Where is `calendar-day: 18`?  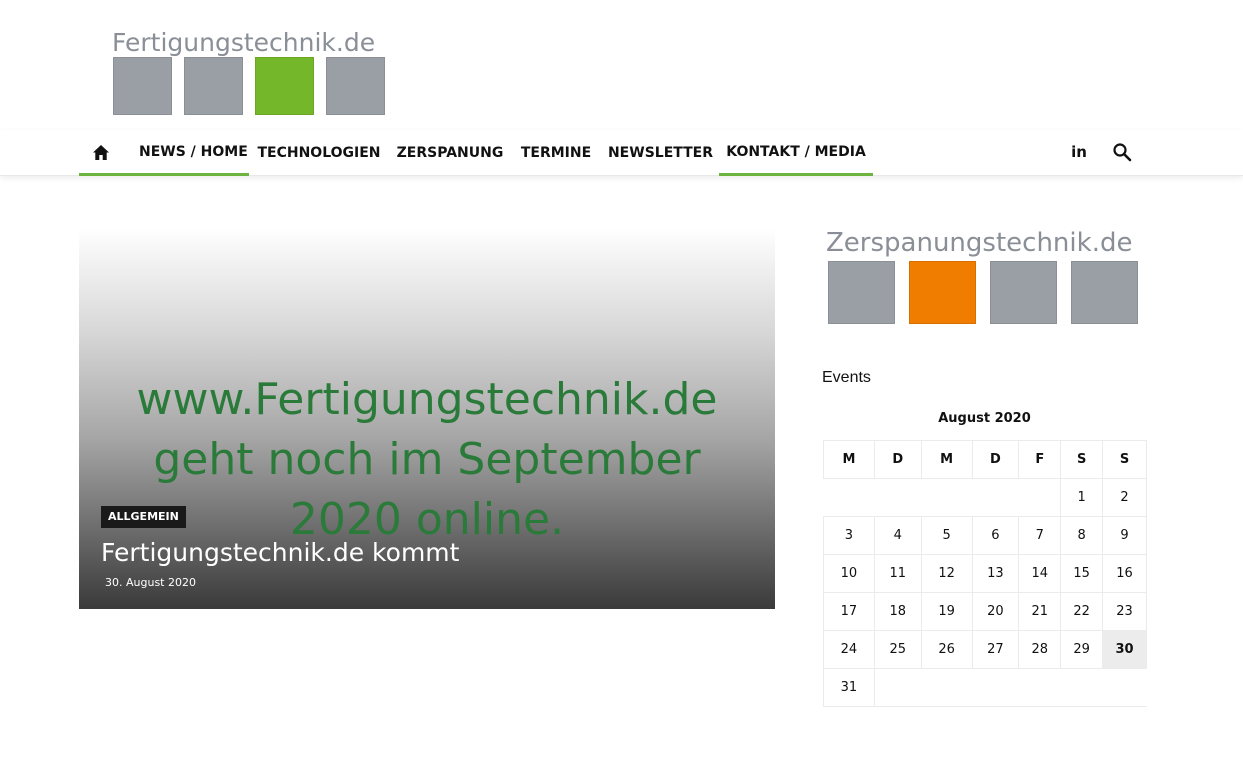
calendar-day: 18 is located at coordinates (897, 611).